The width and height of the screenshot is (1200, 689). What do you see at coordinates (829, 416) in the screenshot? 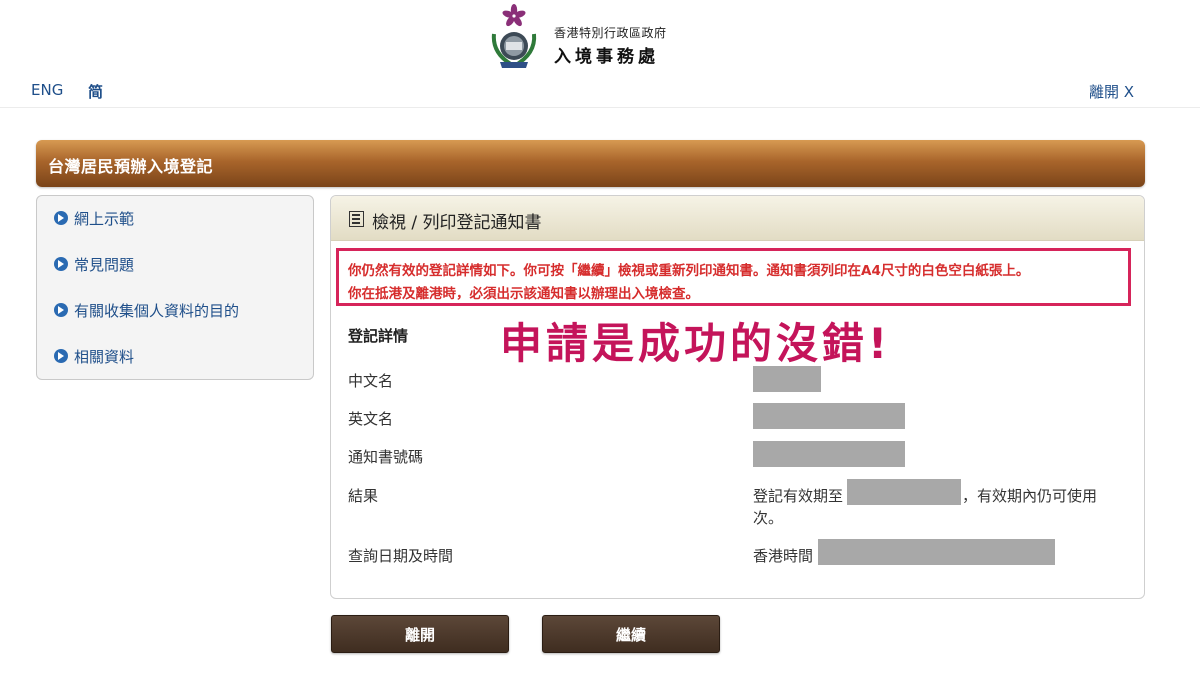
I see `english-name-redacted` at bounding box center [829, 416].